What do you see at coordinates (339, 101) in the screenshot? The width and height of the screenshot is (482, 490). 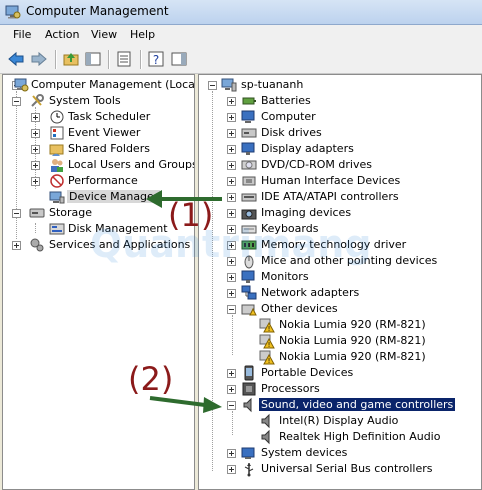 I see `device-category-batteries: Batteries` at bounding box center [339, 101].